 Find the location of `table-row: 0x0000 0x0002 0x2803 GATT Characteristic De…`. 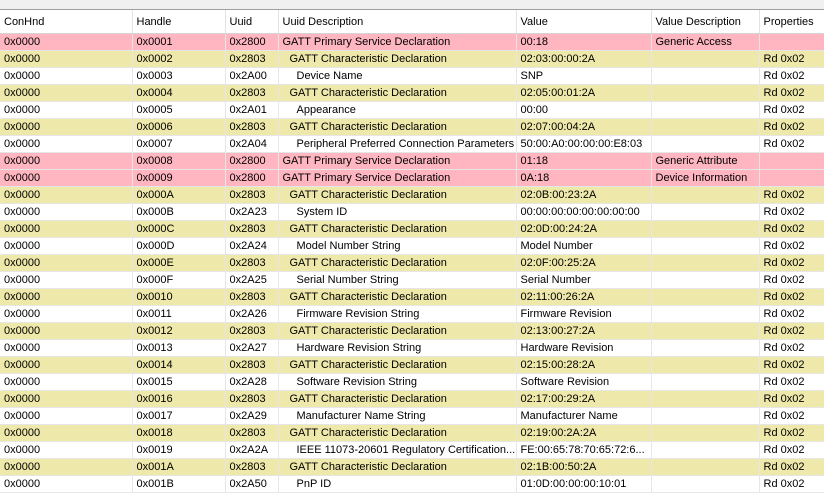

table-row: 0x0000 0x0002 0x2803 GATT Characteristic De… is located at coordinates (412, 59).